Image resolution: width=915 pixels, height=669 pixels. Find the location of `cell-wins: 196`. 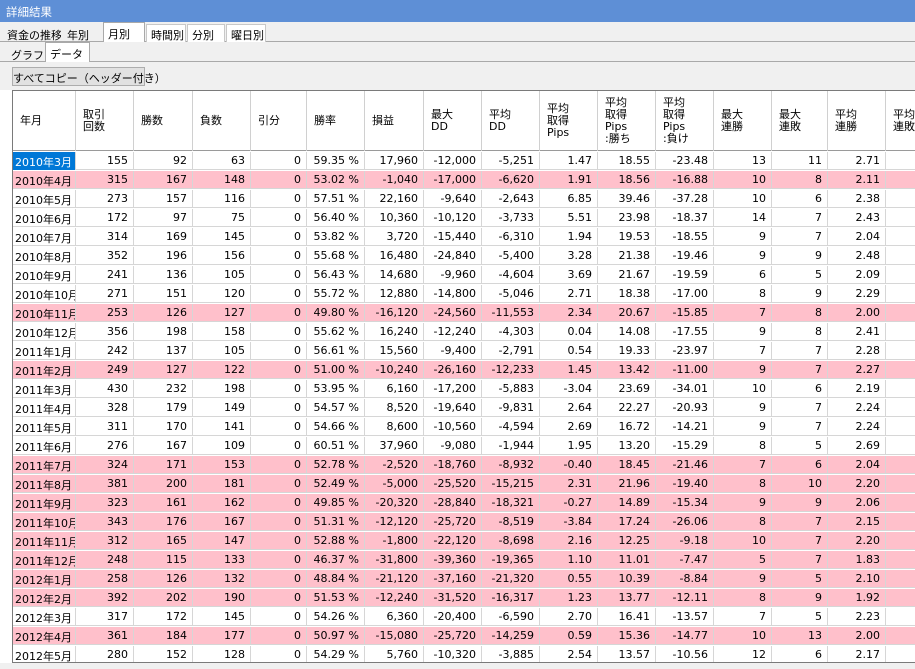

cell-wins: 196 is located at coordinates (163, 256).